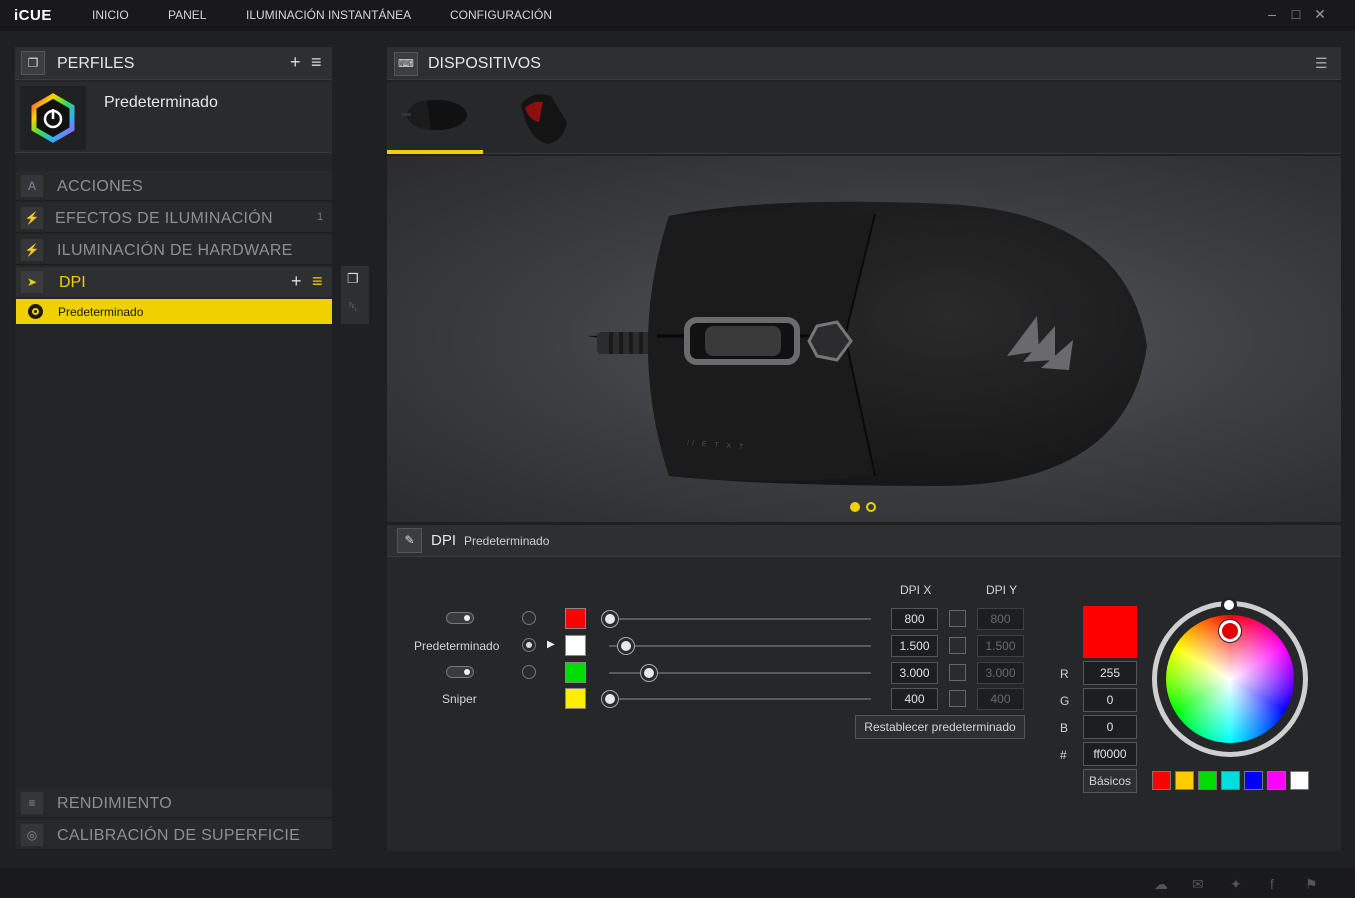 The height and width of the screenshot is (898, 1355). I want to click on device-tabs, so click(864, 118).